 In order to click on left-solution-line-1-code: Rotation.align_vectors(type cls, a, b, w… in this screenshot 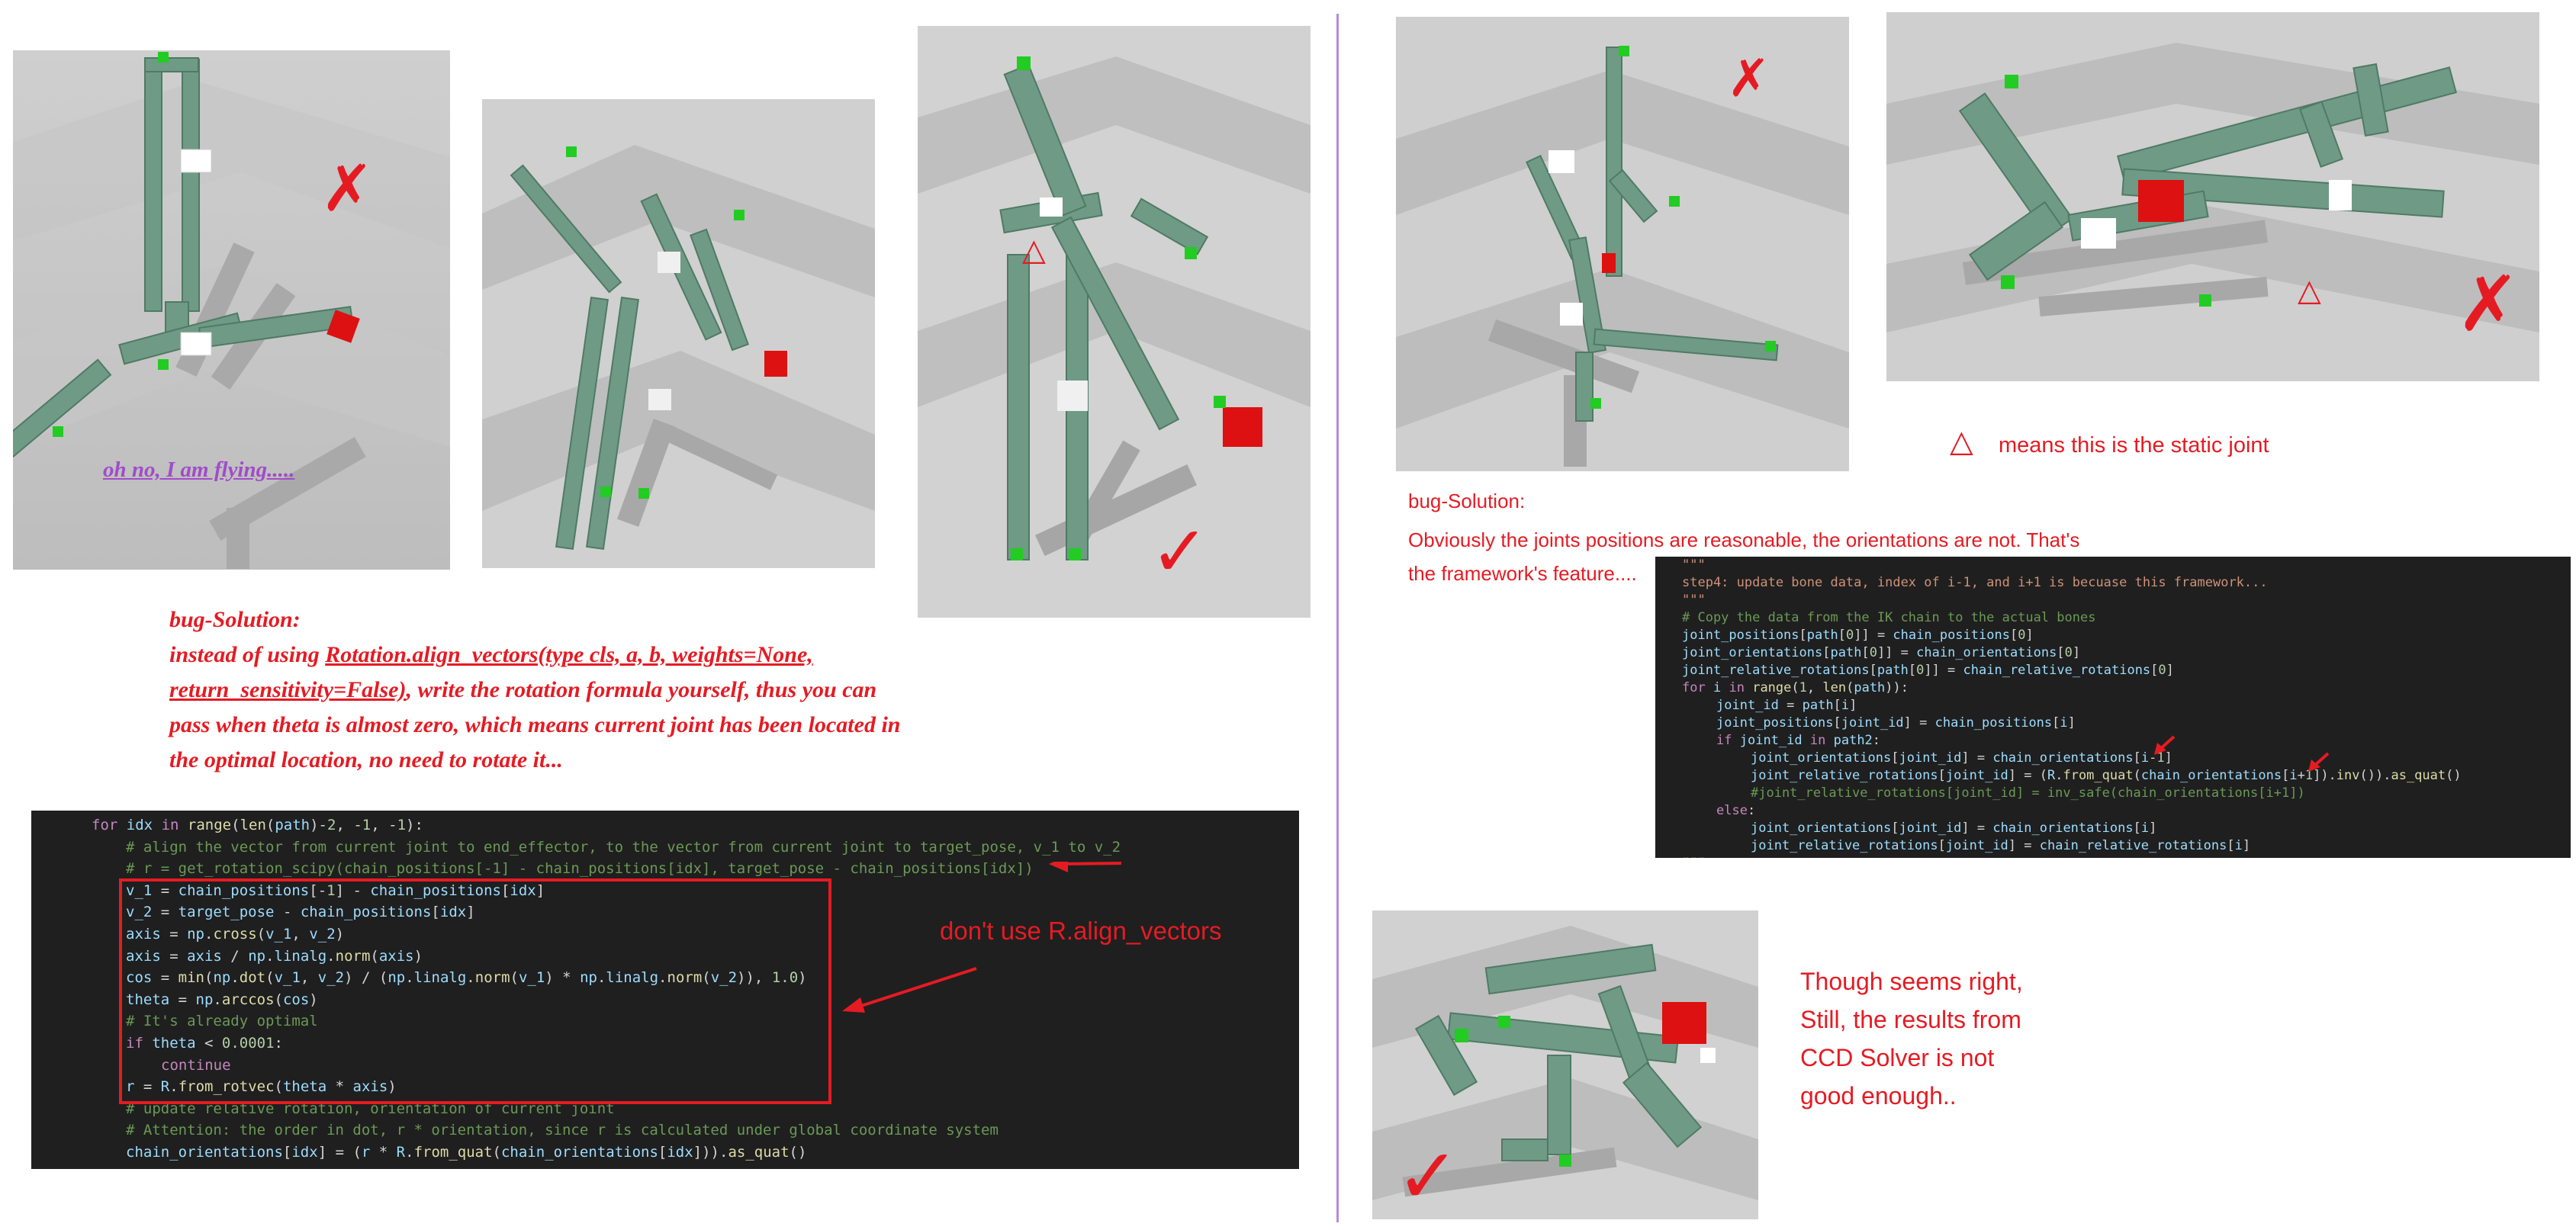, I will do `click(569, 654)`.